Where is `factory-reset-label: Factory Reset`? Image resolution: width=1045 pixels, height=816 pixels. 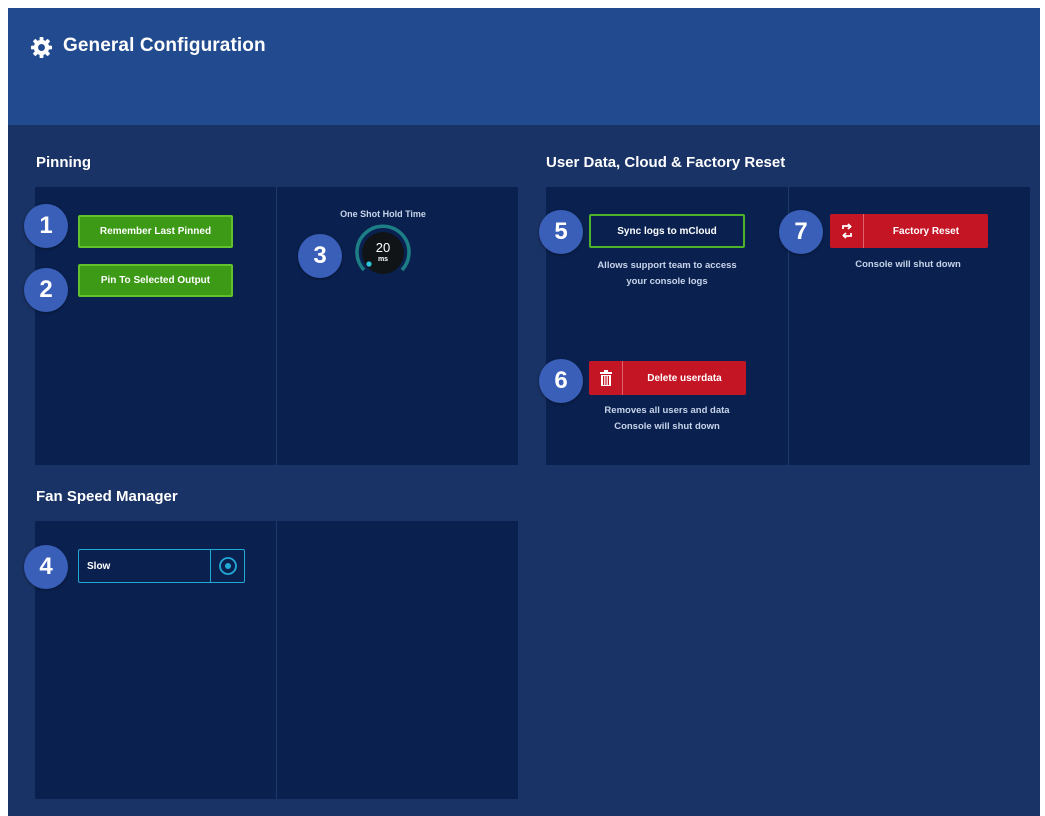 factory-reset-label: Factory Reset is located at coordinates (926, 231).